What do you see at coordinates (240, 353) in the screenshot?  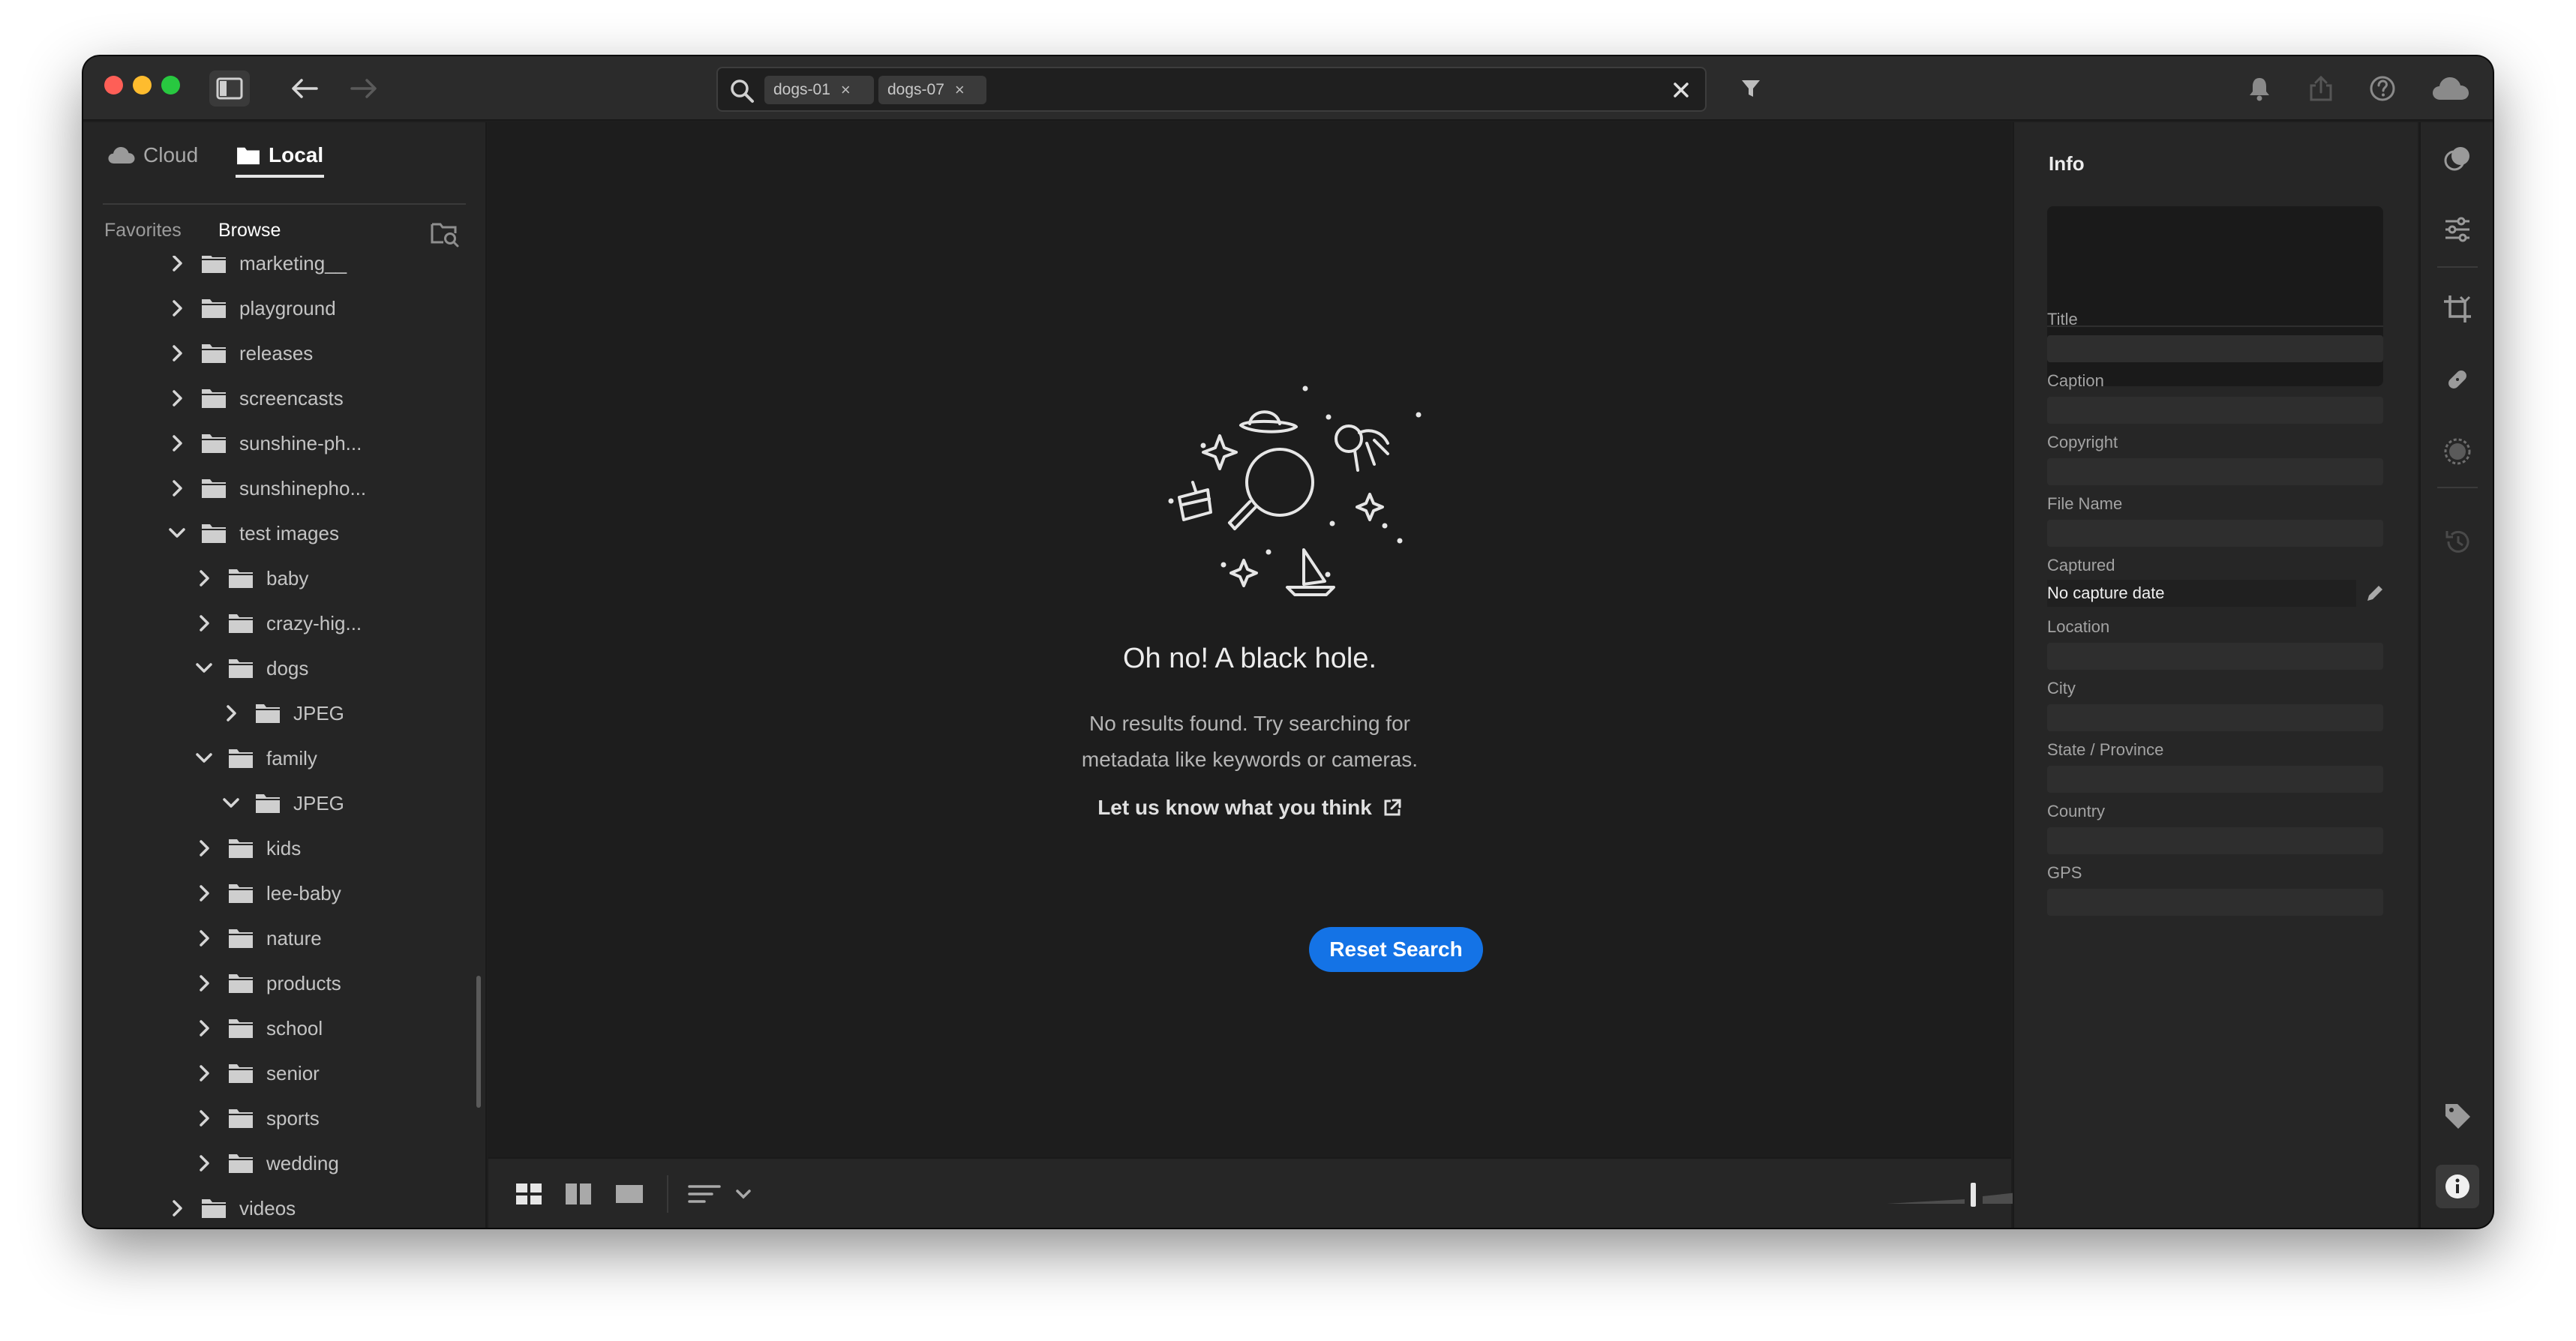 I see `folder-tree-item: releases` at bounding box center [240, 353].